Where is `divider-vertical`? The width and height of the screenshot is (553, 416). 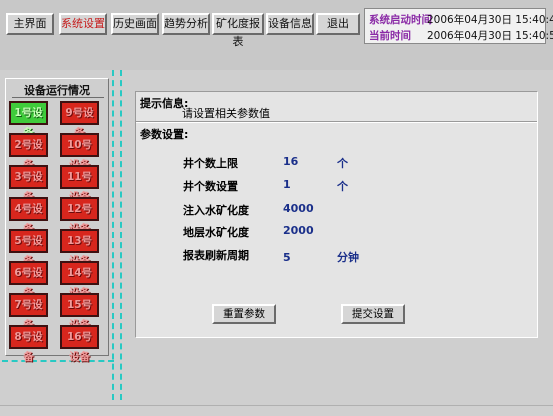 divider-vertical is located at coordinates (113, 235).